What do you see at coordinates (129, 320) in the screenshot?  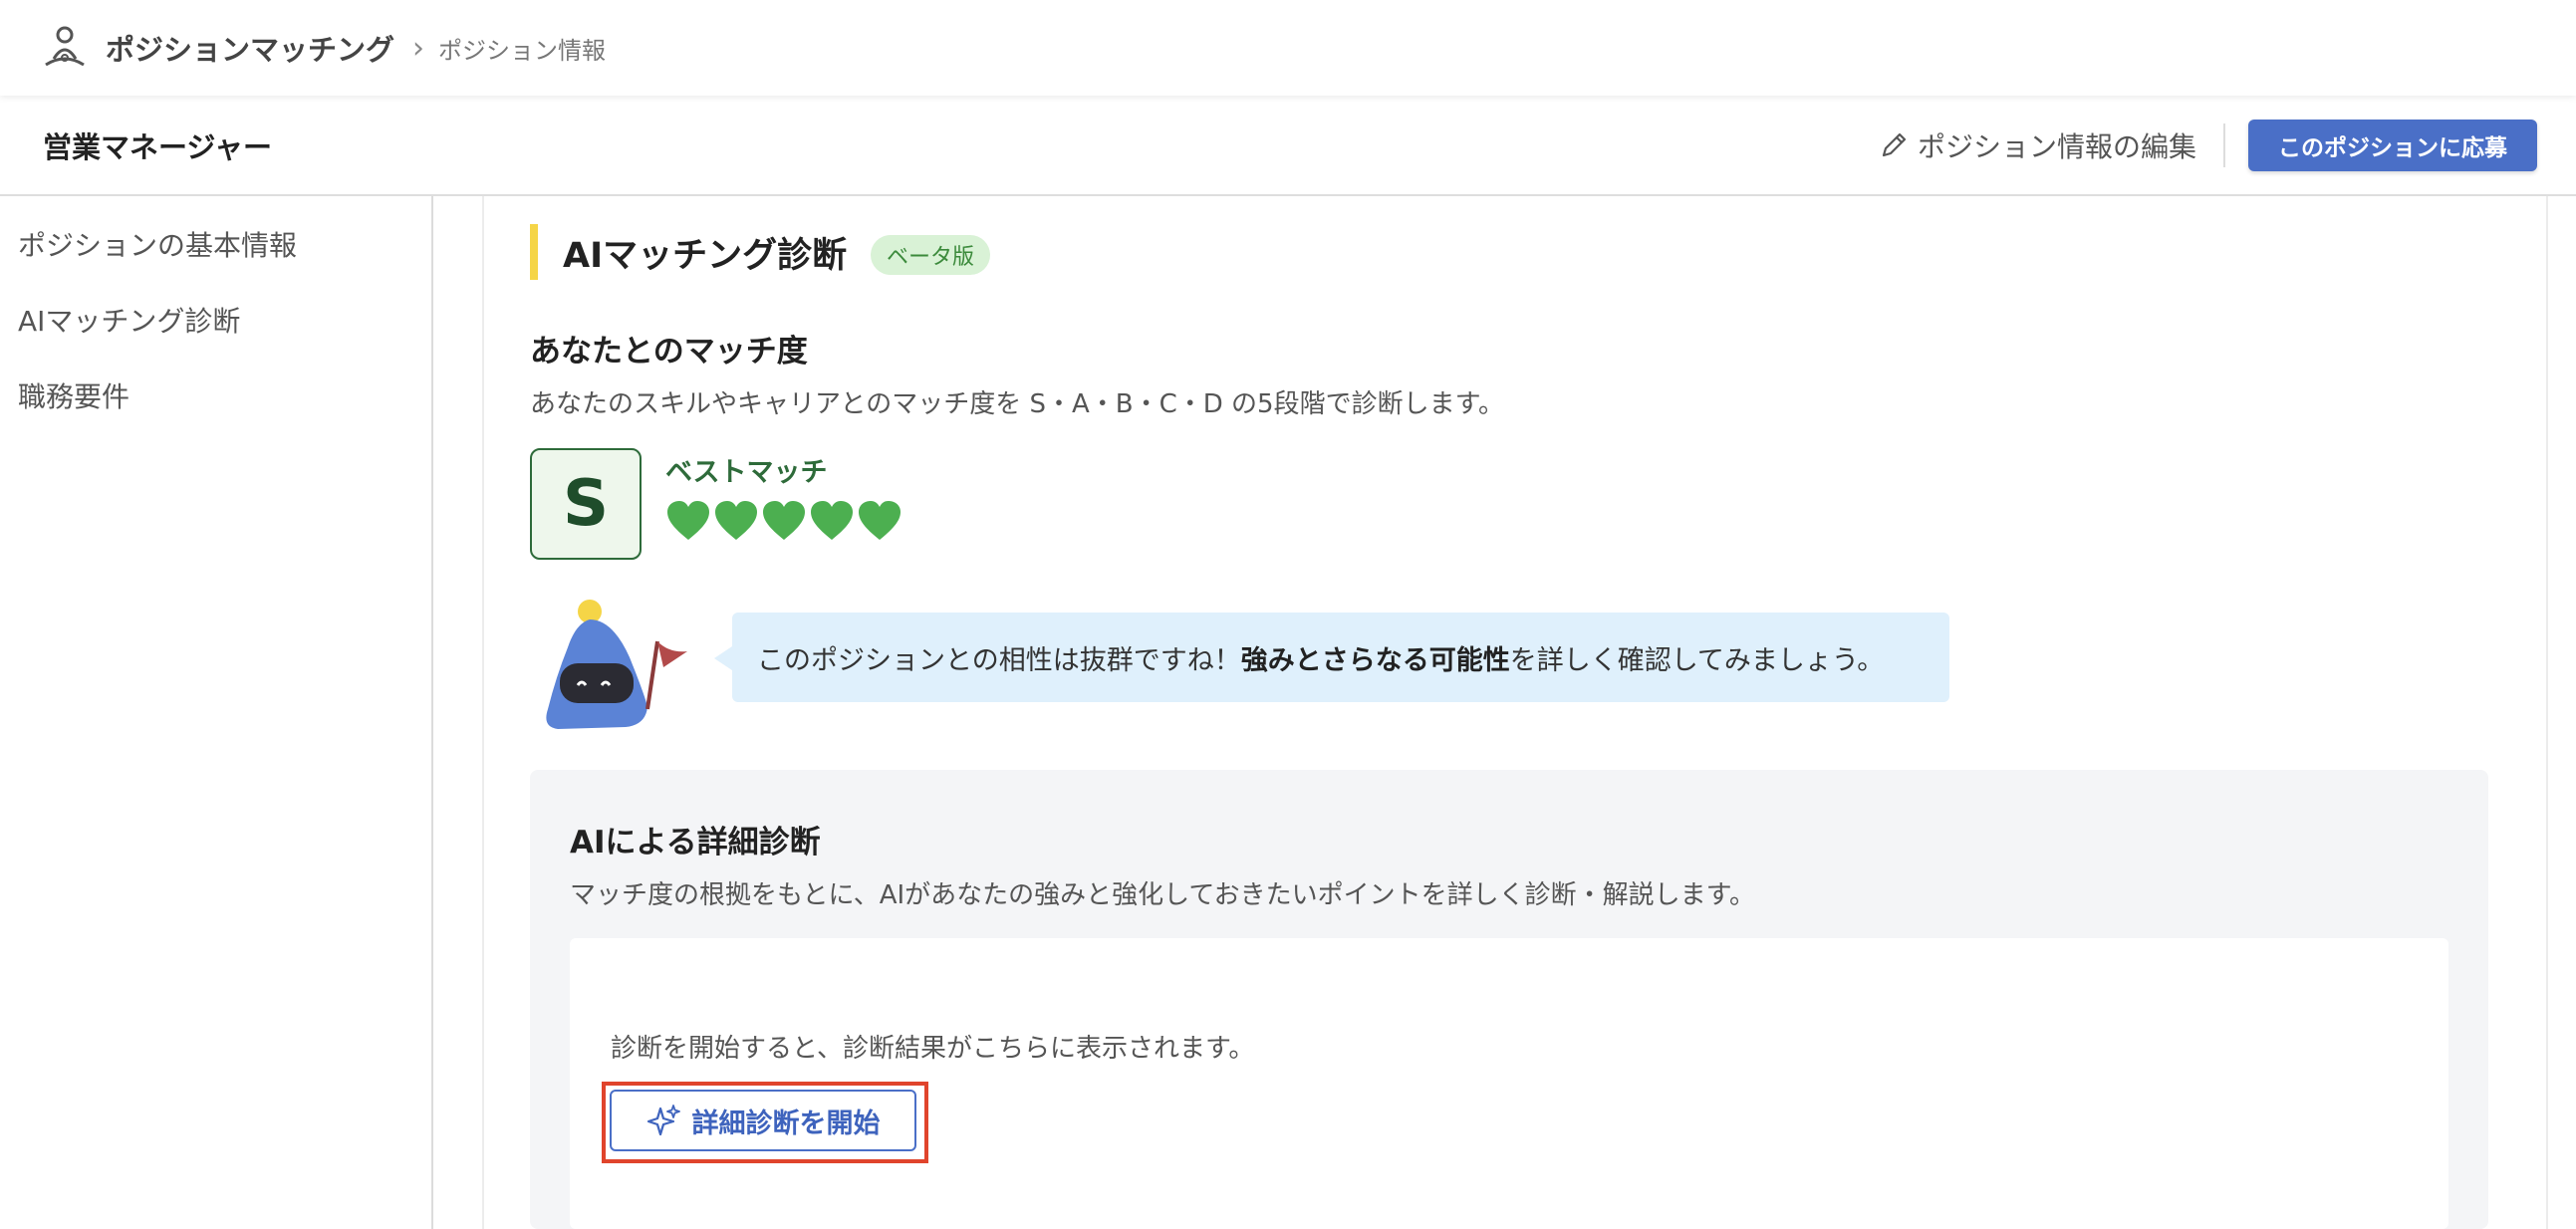 I see `sidebar-item-ai-matching: AIマッチング診断` at bounding box center [129, 320].